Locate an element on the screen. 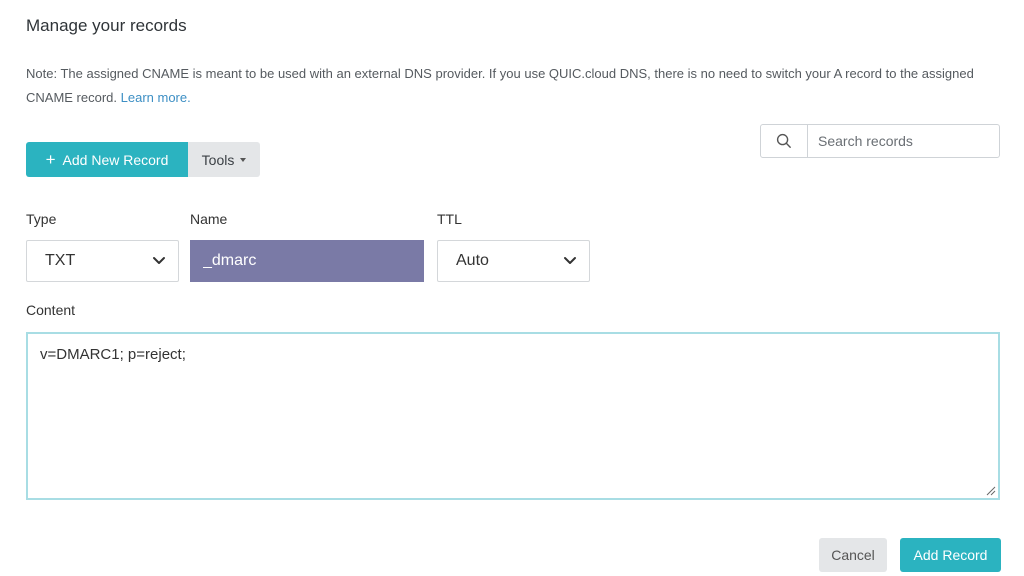  resize-handle-icon is located at coordinates (991, 491).